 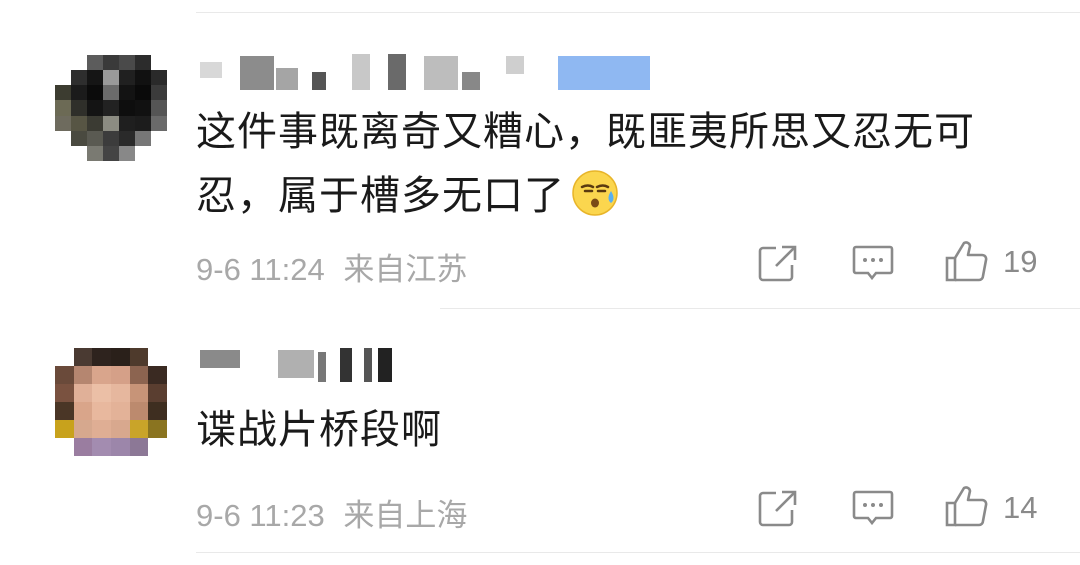 I want to click on share-icon, so click(x=778, y=510).